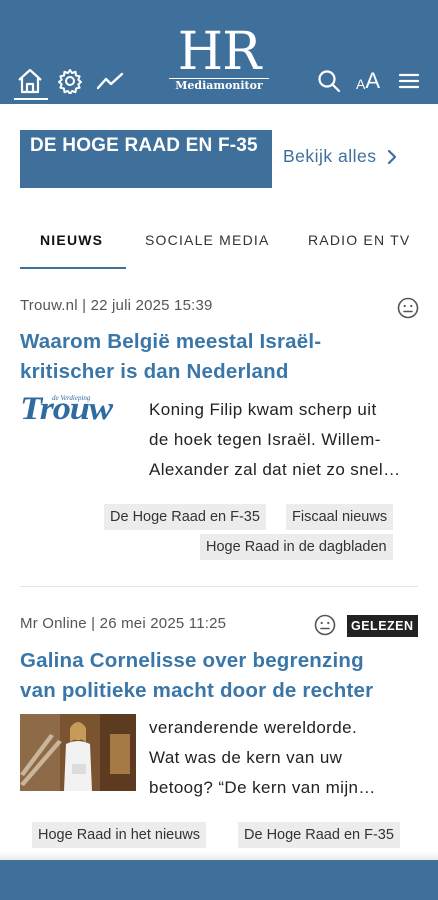 The width and height of the screenshot is (438, 900). I want to click on tab-bar: NIEUWS SOCIALE MEDIA RADIO EN TV, so click(219, 244).